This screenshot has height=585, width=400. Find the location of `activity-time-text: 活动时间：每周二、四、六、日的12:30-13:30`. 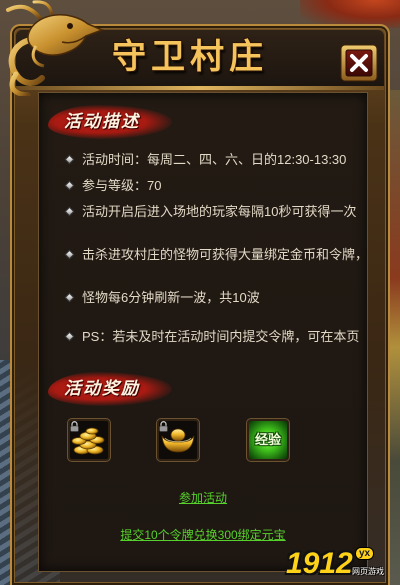

activity-time-text: 活动时间：每周二、四、六、日的12:30-13:30 is located at coordinates (214, 159).